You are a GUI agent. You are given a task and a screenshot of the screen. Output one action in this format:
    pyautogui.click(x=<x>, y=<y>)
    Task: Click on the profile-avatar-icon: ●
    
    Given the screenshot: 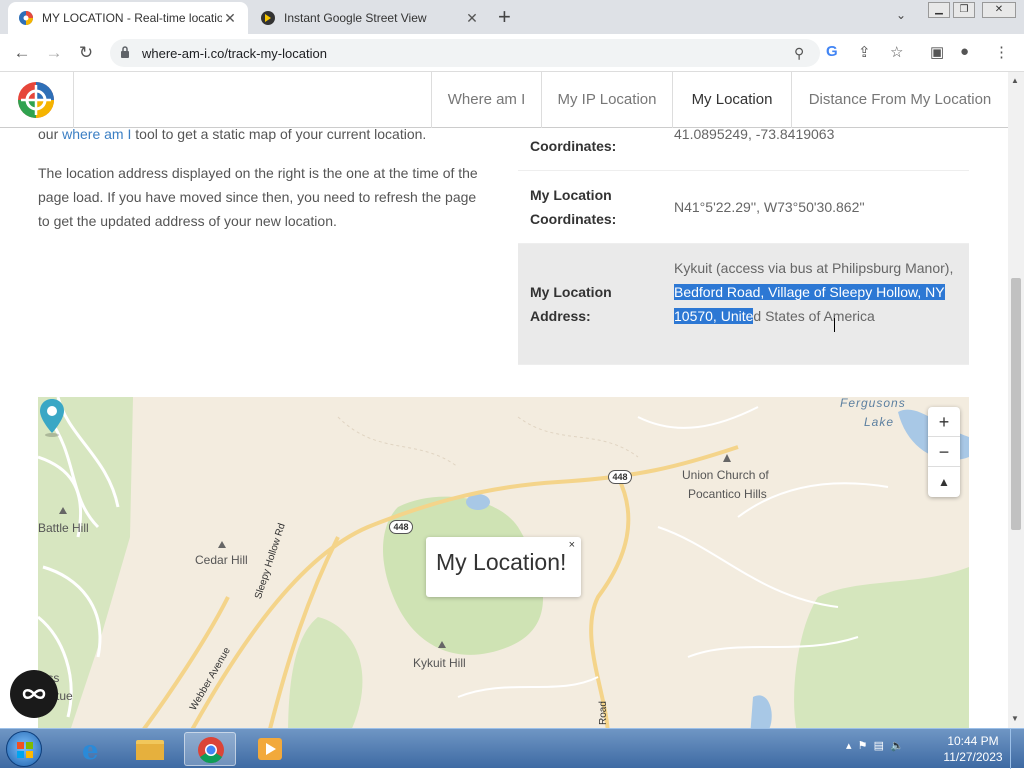 What is the action you would take?
    pyautogui.click(x=964, y=51)
    